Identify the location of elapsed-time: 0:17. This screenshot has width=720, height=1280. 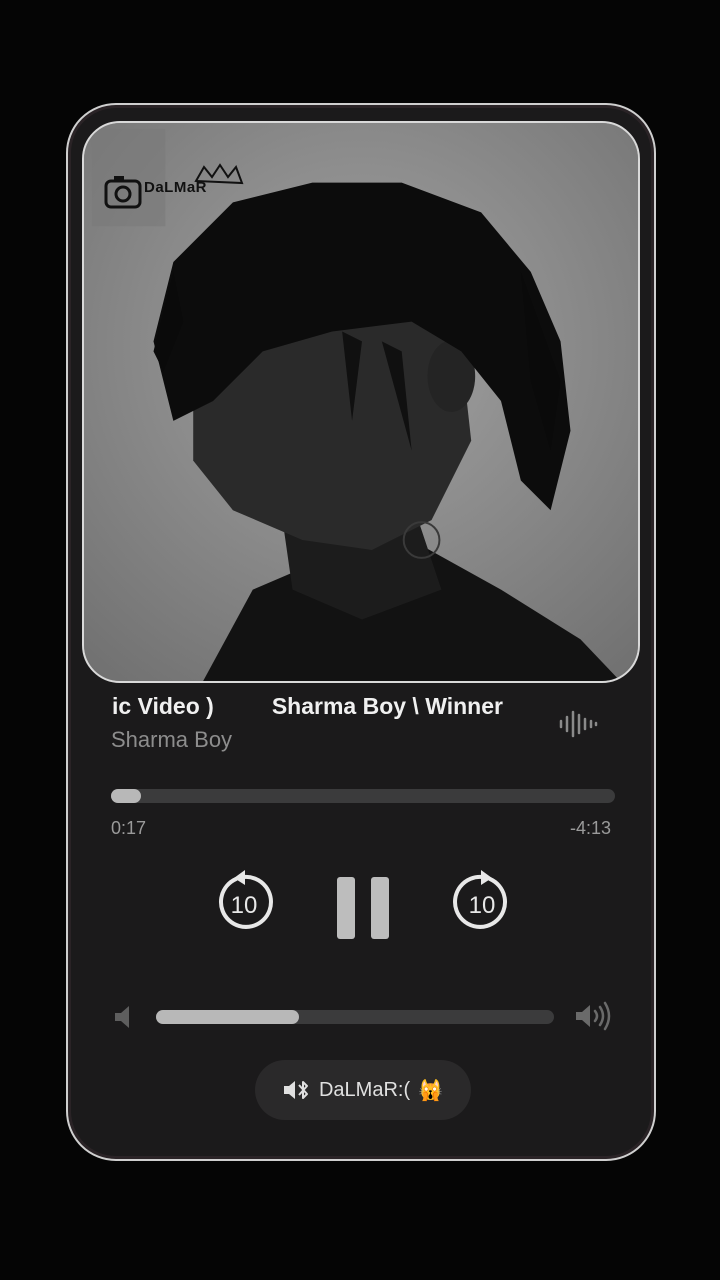
(129, 828).